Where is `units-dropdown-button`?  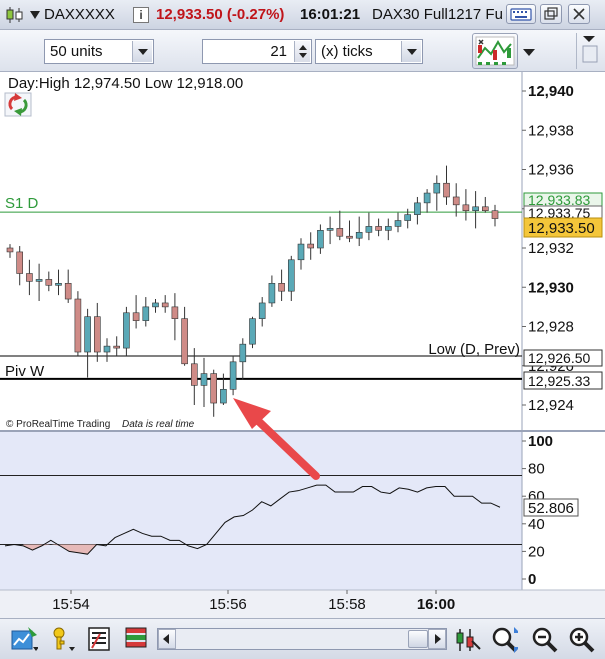 units-dropdown-button is located at coordinates (142, 51).